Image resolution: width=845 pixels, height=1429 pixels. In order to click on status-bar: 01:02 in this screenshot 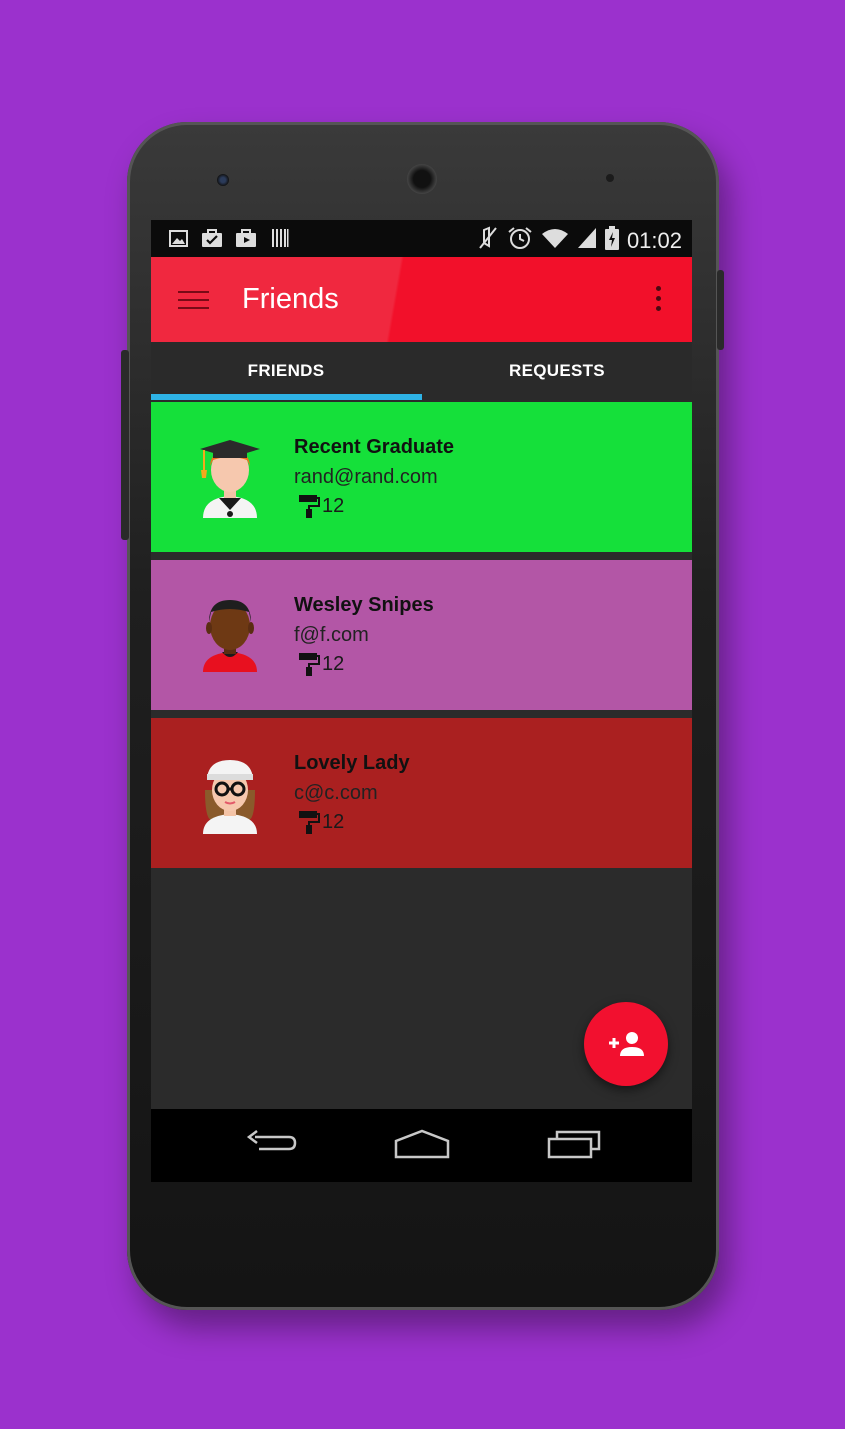, I will do `click(421, 238)`.